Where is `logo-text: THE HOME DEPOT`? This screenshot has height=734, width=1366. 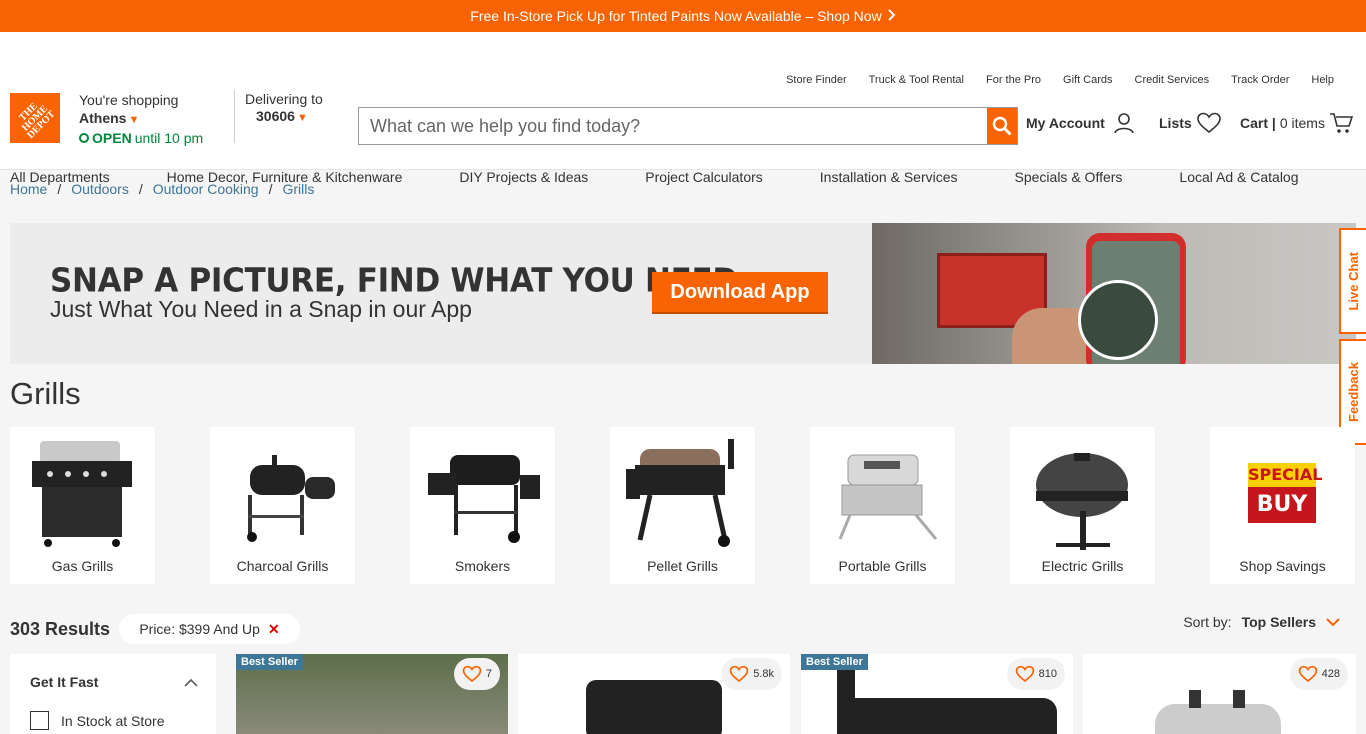 logo-text: THE HOME DEPOT is located at coordinates (37, 120).